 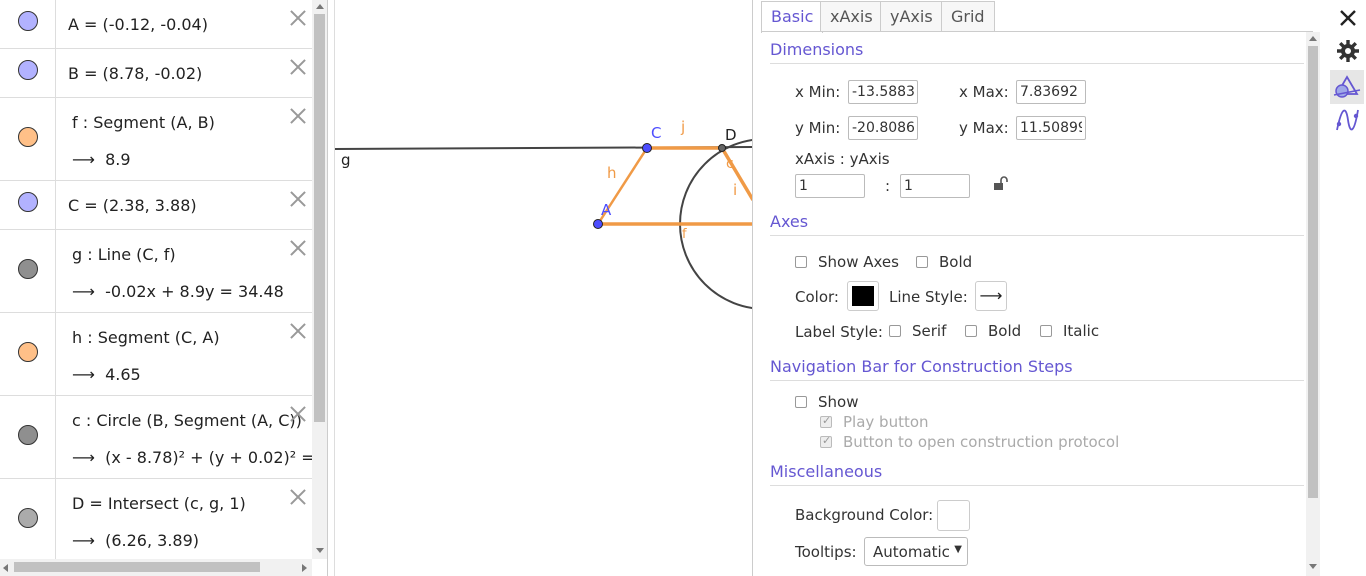 I want to click on label-c: c, so click(x=730, y=164).